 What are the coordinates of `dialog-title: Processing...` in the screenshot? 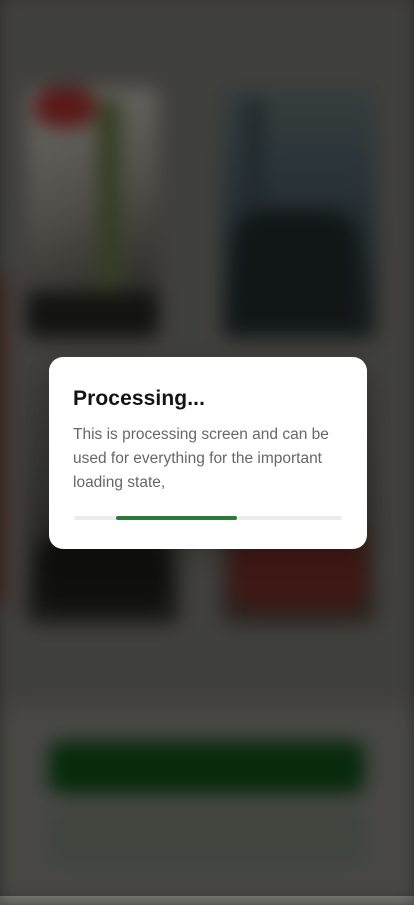 It's located at (139, 398).